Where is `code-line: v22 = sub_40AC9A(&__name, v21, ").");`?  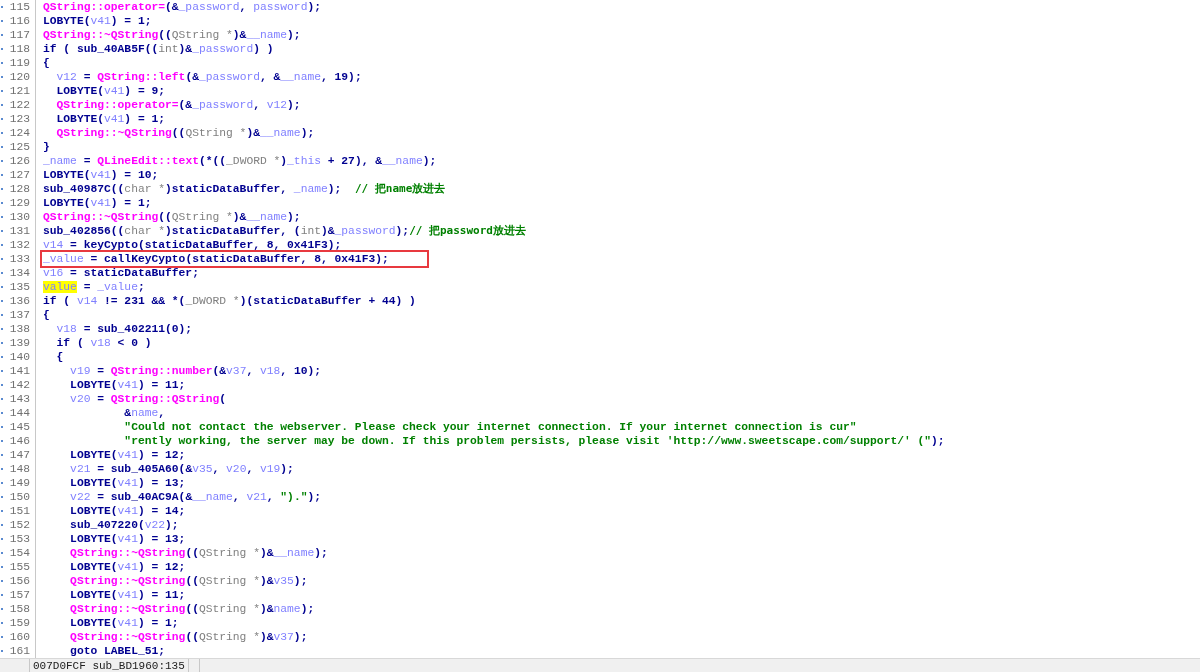 code-line: v22 = sub_40AC9A(&__name, v21, ")."); is located at coordinates (195, 497).